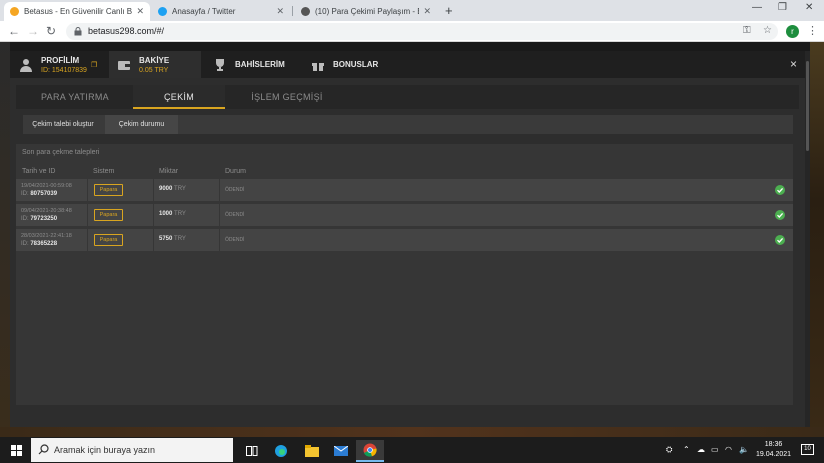 Image resolution: width=824 pixels, height=463 pixels. What do you see at coordinates (179, 97) in the screenshot?
I see `tab-withdrawal: ÇEKİM` at bounding box center [179, 97].